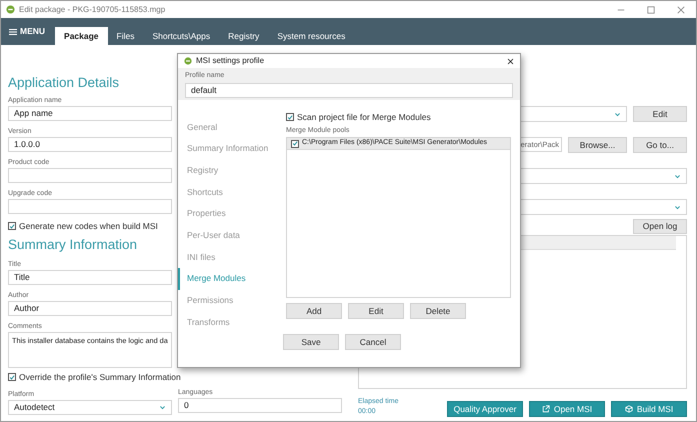 The width and height of the screenshot is (697, 422). What do you see at coordinates (628, 409) in the screenshot?
I see `cube-icon` at bounding box center [628, 409].